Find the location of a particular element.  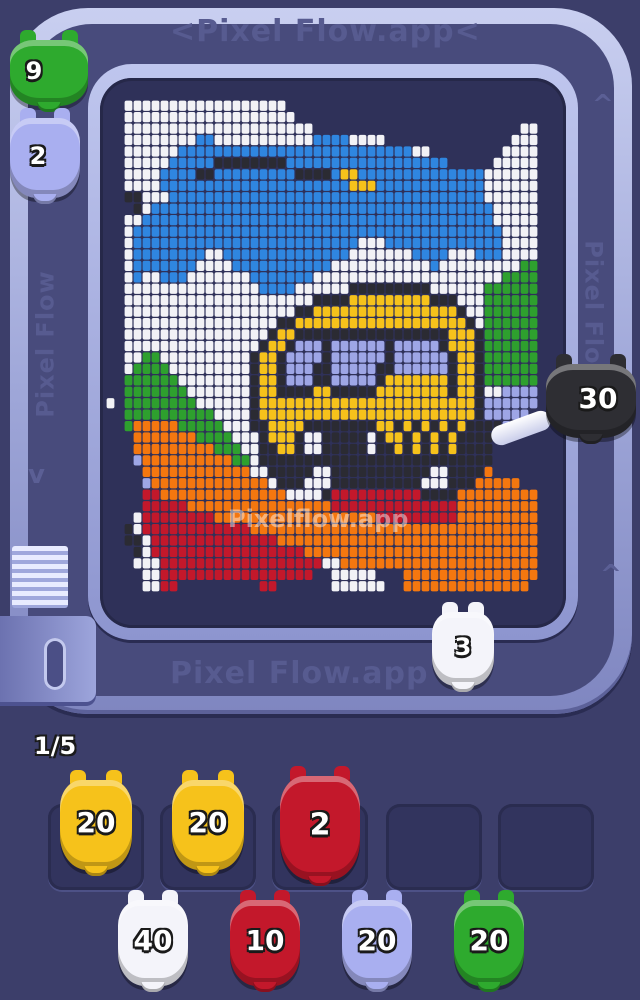

shooter-lavender: 2 is located at coordinates (45, 156).